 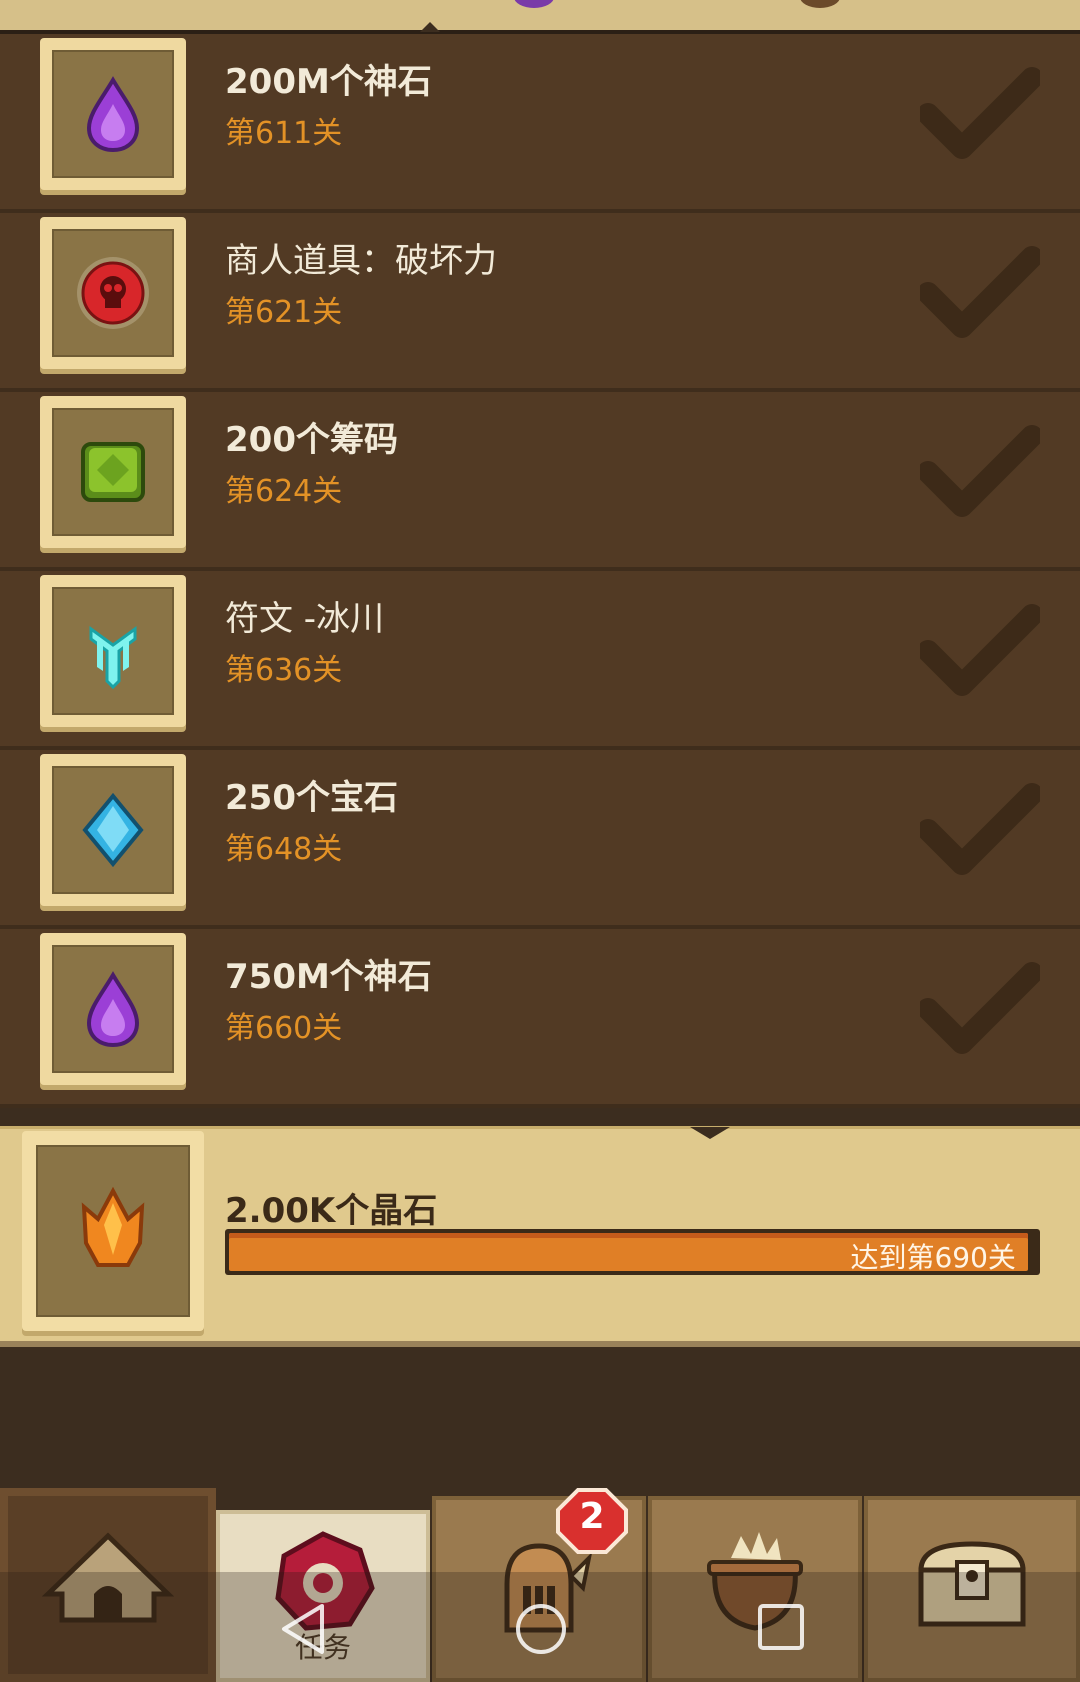 I want to click on milestone-row: 200M个神石 第611关, so click(x=540, y=123).